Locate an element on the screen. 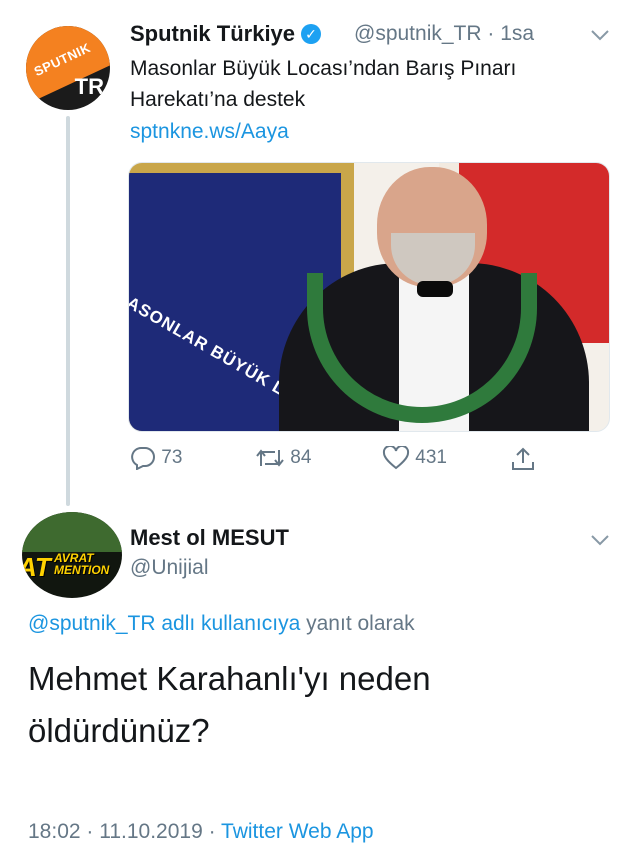 Image resolution: width=635 pixels, height=857 pixels. replying-to-suffix: yanıt olarak is located at coordinates (360, 623).